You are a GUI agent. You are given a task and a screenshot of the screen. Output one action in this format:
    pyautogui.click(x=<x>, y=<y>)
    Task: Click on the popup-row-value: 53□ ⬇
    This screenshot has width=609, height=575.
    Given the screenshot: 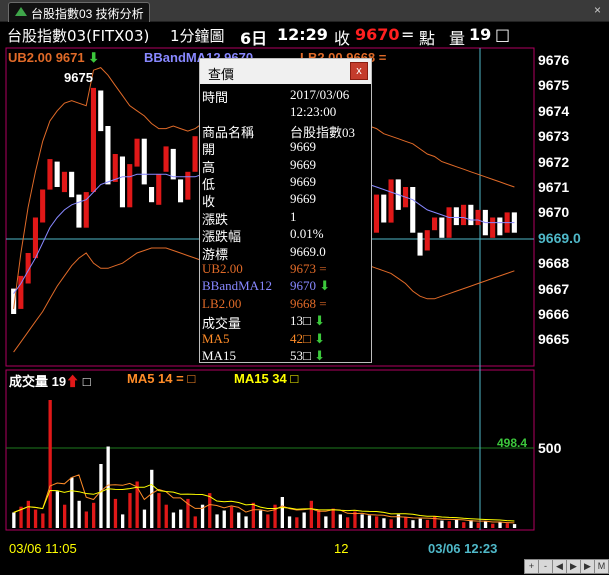 What is the action you would take?
    pyautogui.click(x=308, y=355)
    